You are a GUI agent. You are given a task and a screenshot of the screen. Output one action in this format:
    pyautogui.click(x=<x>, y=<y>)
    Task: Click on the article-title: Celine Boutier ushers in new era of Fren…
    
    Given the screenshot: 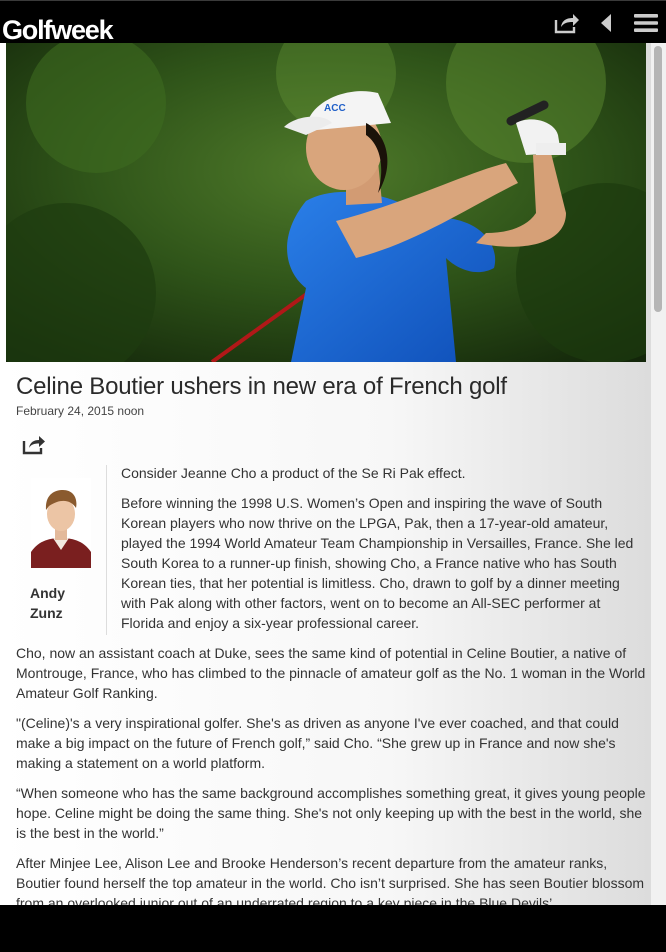 What is the action you would take?
    pyautogui.click(x=261, y=386)
    